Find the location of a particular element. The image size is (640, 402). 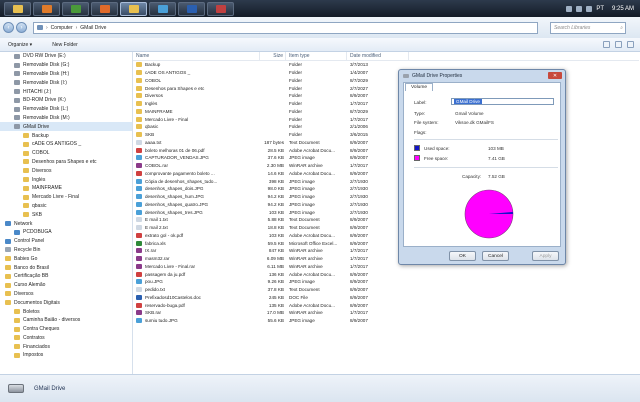

folder-icon is located at coordinates (133, 8).